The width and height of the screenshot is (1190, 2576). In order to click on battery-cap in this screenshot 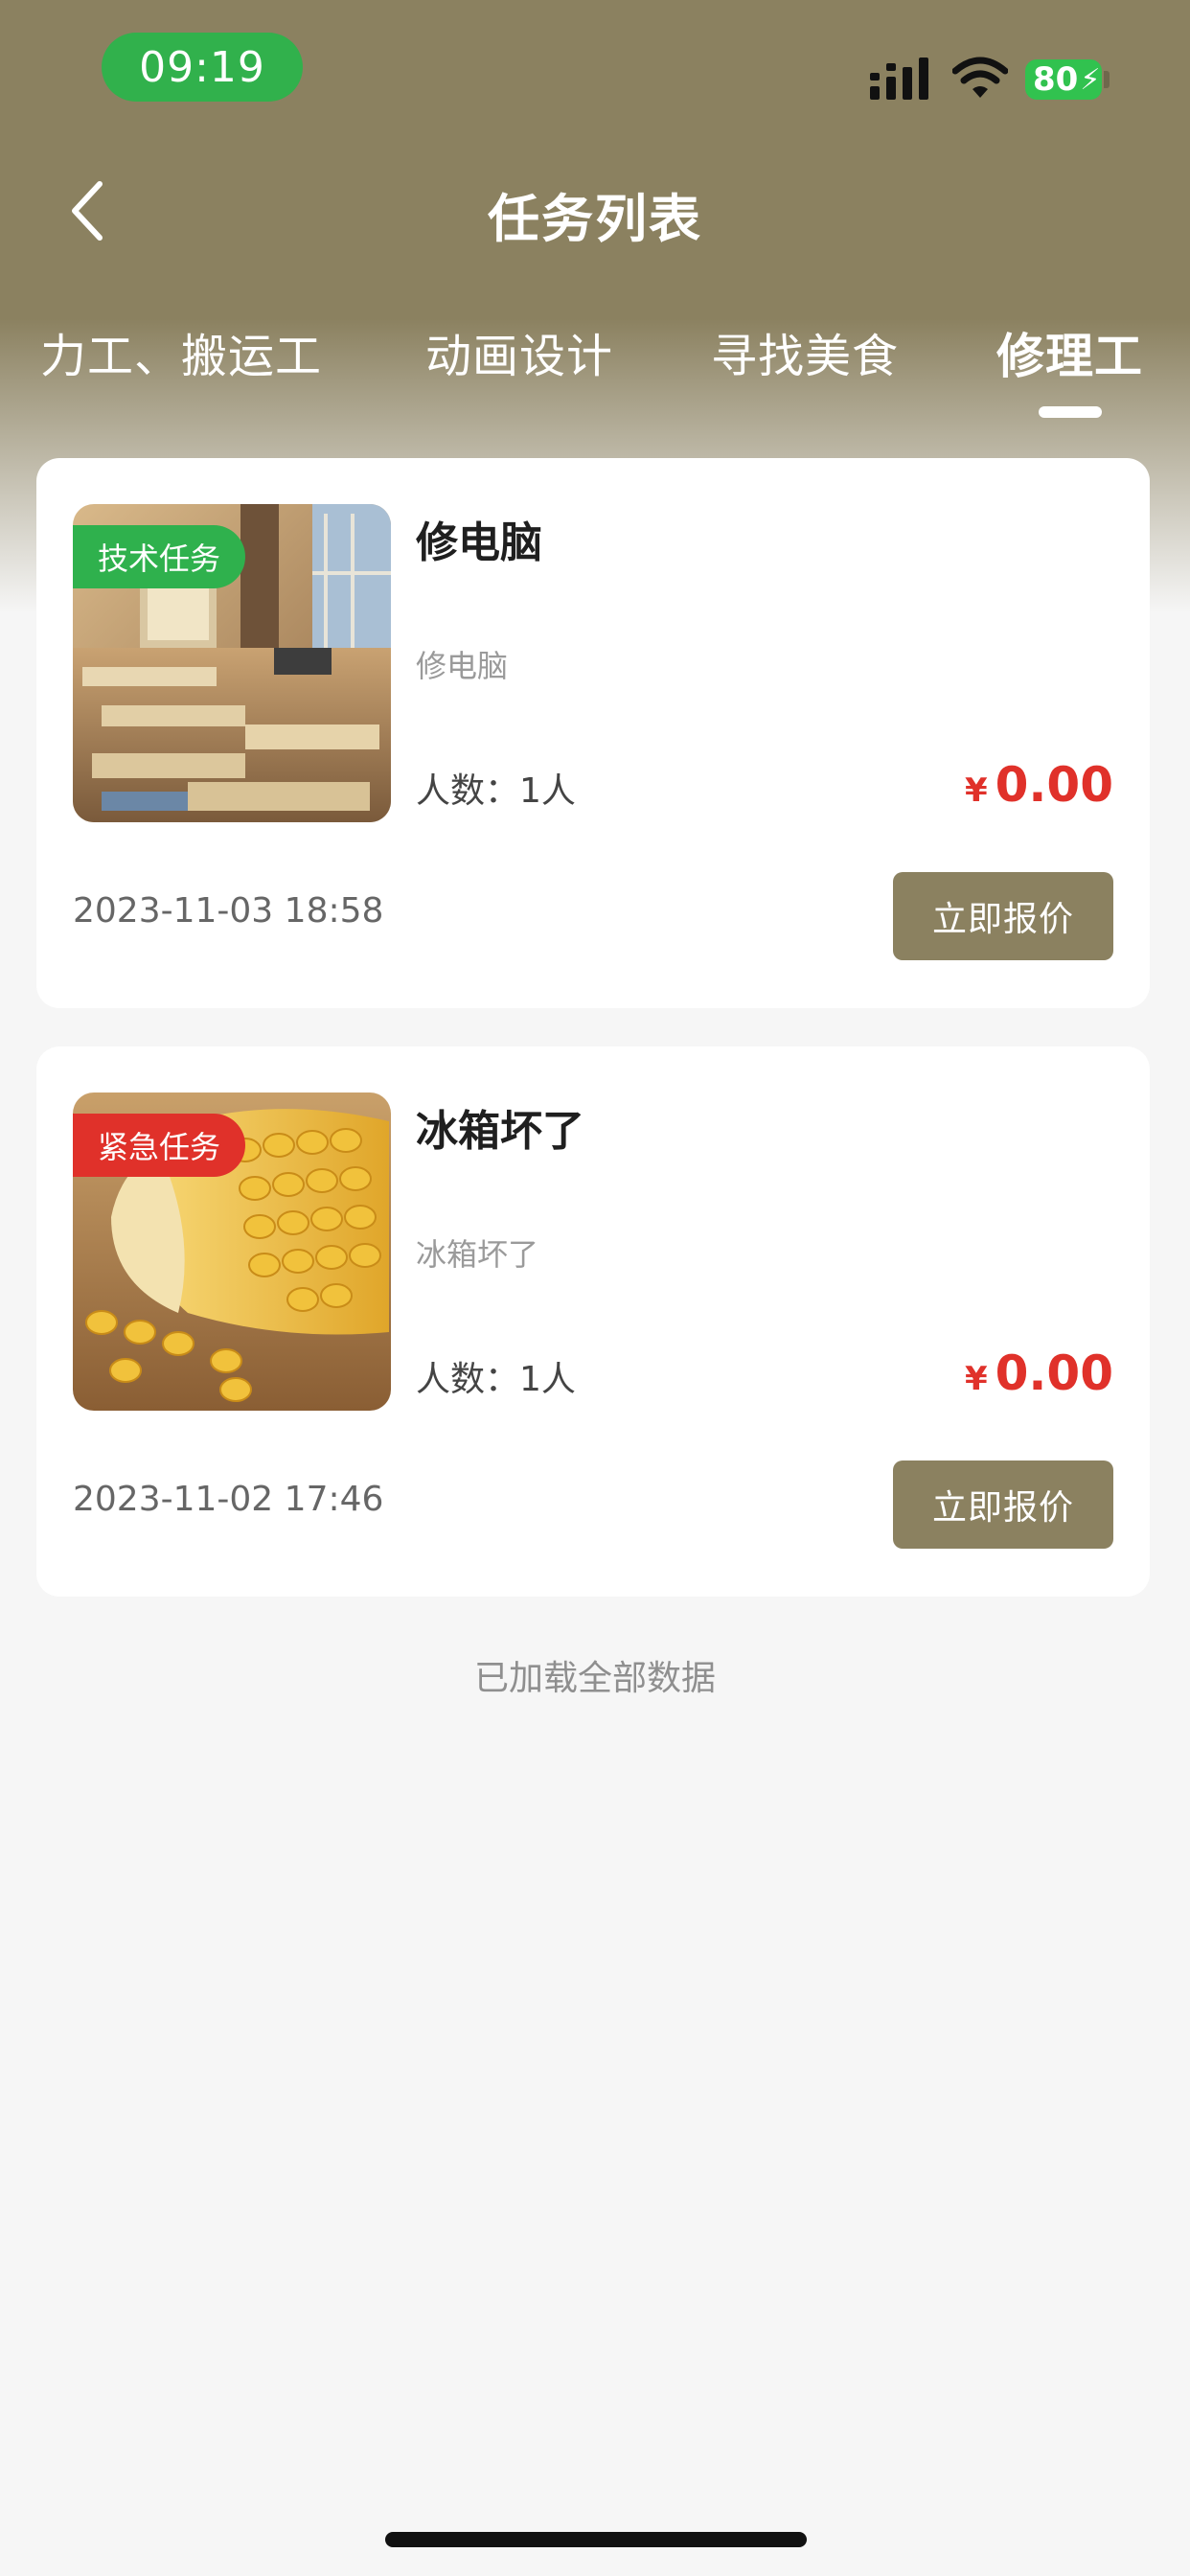, I will do `click(1107, 79)`.